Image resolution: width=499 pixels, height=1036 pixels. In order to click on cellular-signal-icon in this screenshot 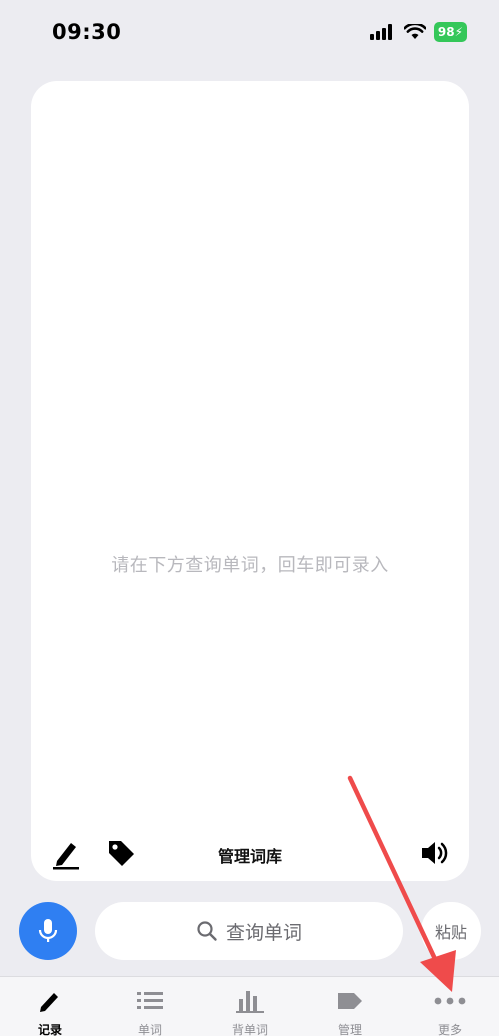, I will do `click(380, 32)`.